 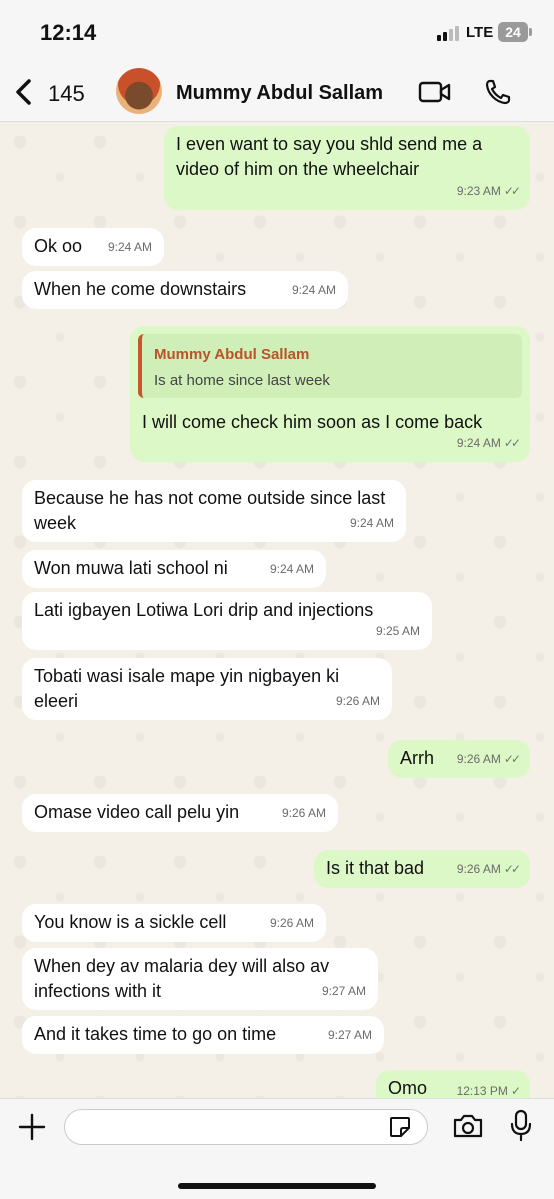 I want to click on attach-button, so click(x=32, y=1129).